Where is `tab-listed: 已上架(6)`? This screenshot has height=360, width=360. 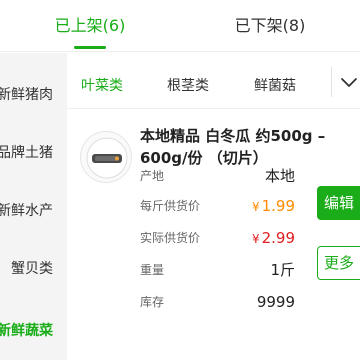
tab-listed: 已上架(6) is located at coordinates (90, 26).